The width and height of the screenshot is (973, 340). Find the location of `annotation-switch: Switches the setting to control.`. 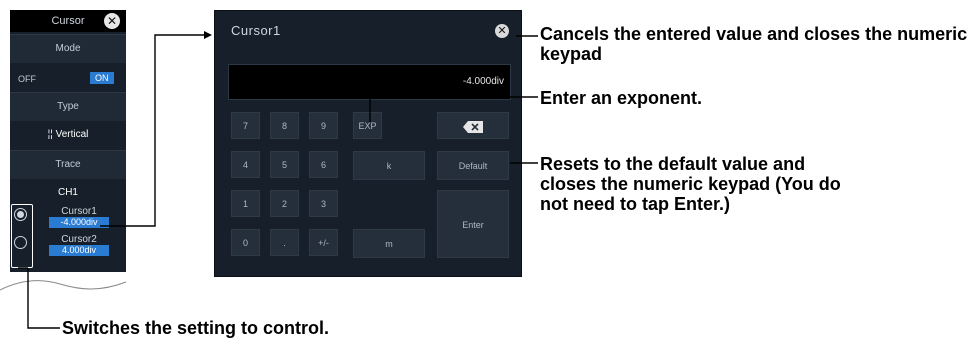

annotation-switch: Switches the setting to control. is located at coordinates (196, 328).